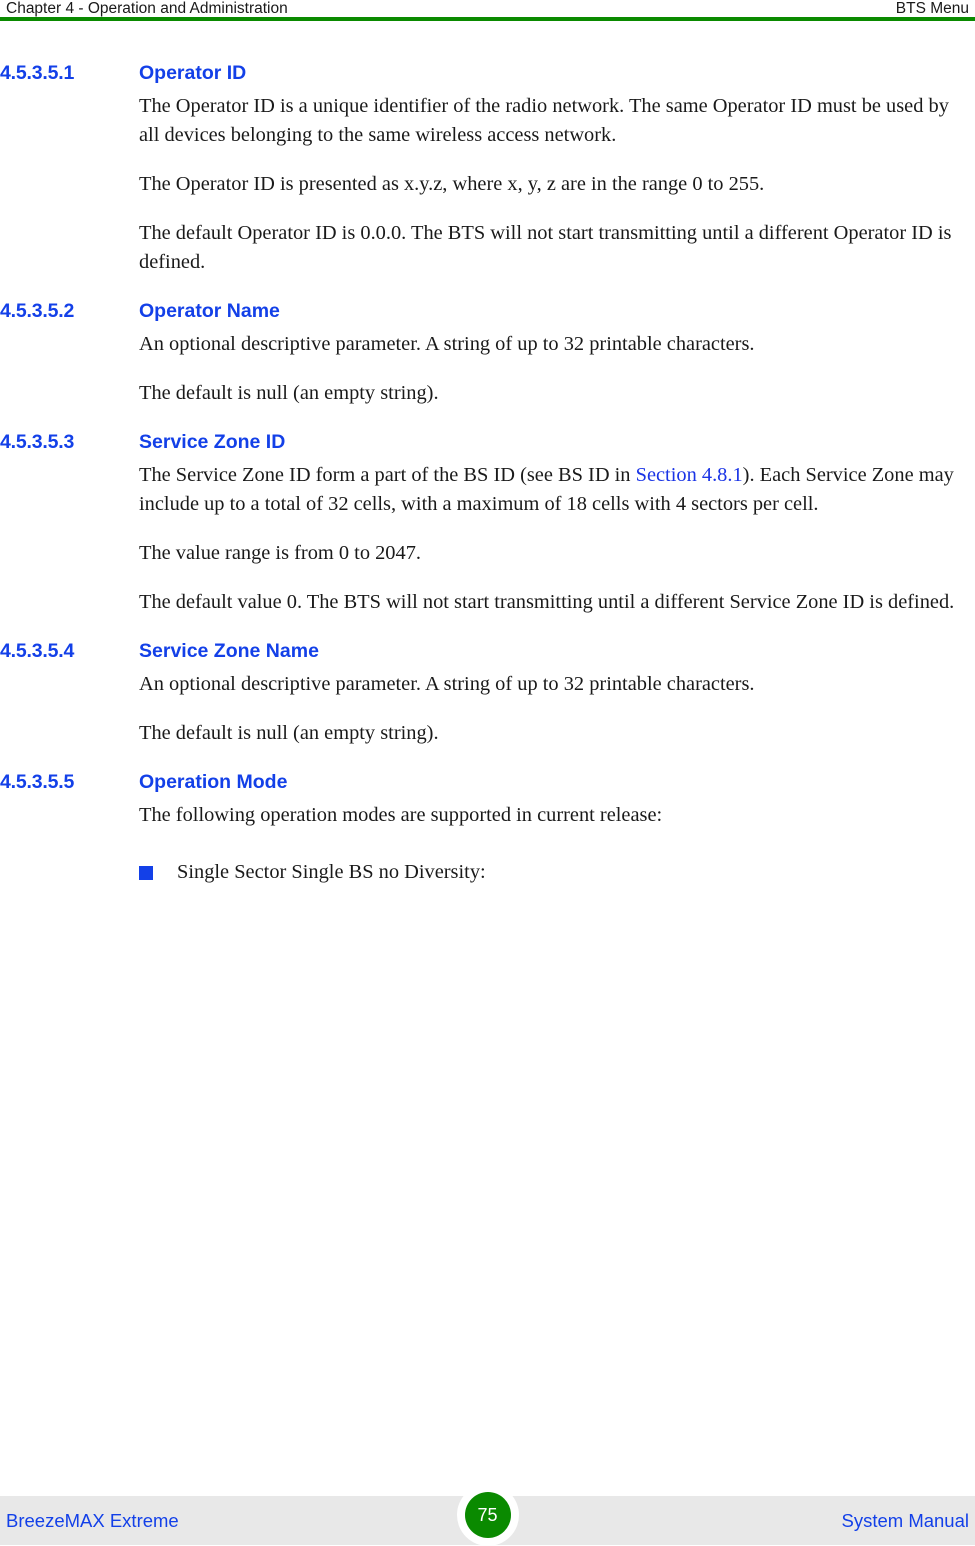  What do you see at coordinates (213, 782) in the screenshot?
I see `section-title: Operation Mode` at bounding box center [213, 782].